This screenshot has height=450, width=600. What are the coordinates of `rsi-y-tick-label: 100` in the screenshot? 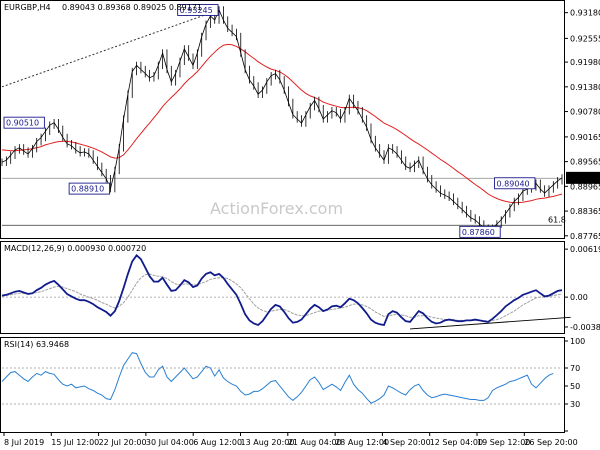 It's located at (577, 341).